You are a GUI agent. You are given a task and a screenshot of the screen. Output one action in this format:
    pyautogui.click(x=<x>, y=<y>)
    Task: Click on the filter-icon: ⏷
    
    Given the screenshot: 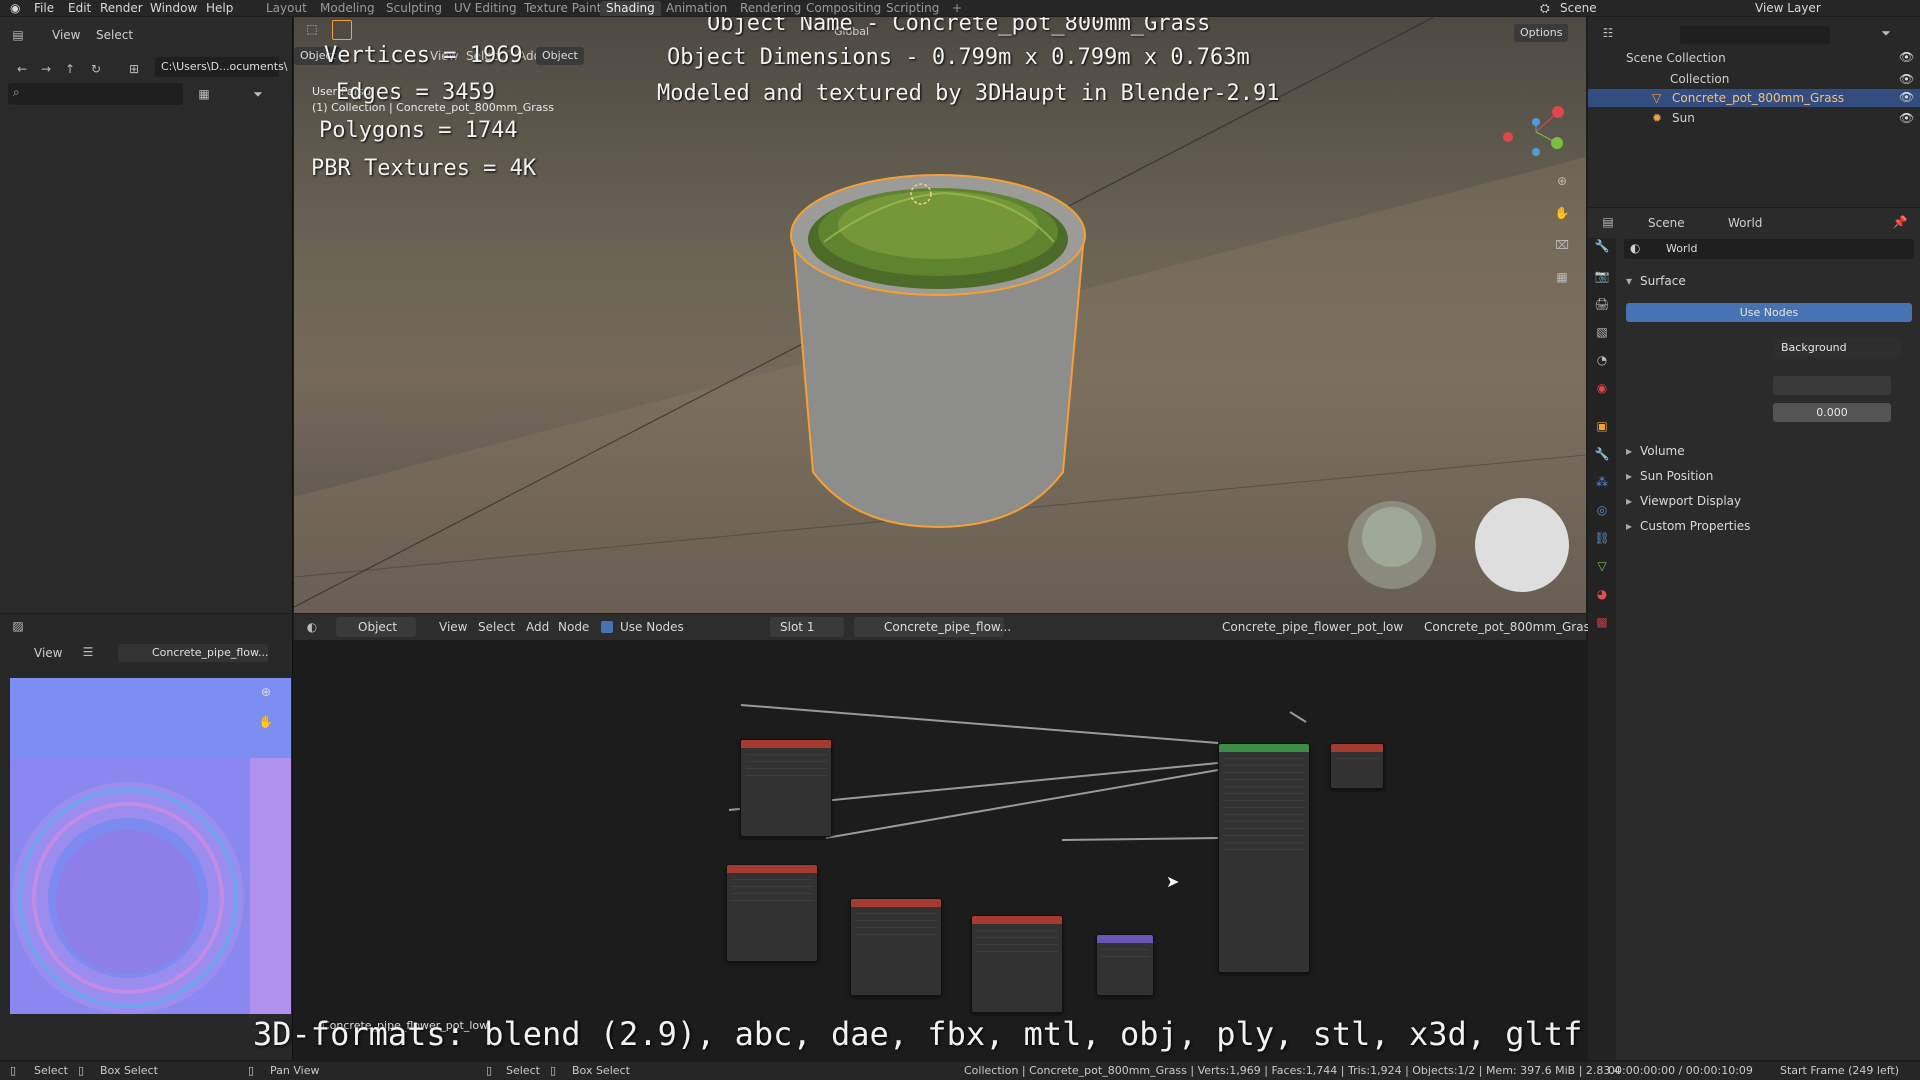 What is the action you would take?
    pyautogui.click(x=1886, y=33)
    